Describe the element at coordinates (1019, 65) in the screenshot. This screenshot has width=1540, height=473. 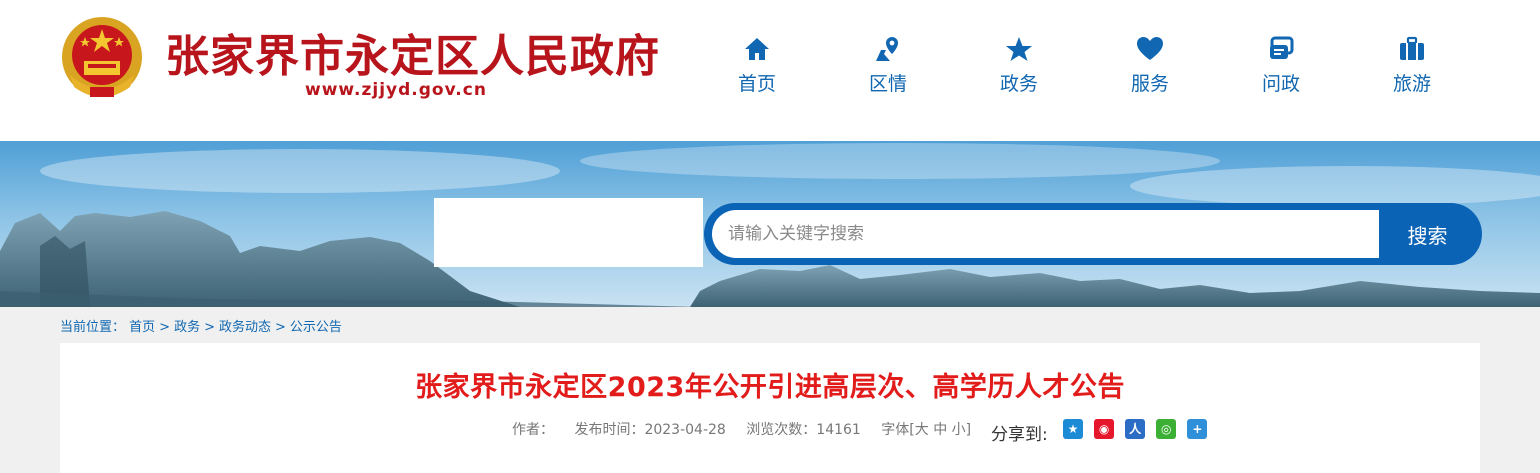
I see `nav-item-government: 政务` at that location.